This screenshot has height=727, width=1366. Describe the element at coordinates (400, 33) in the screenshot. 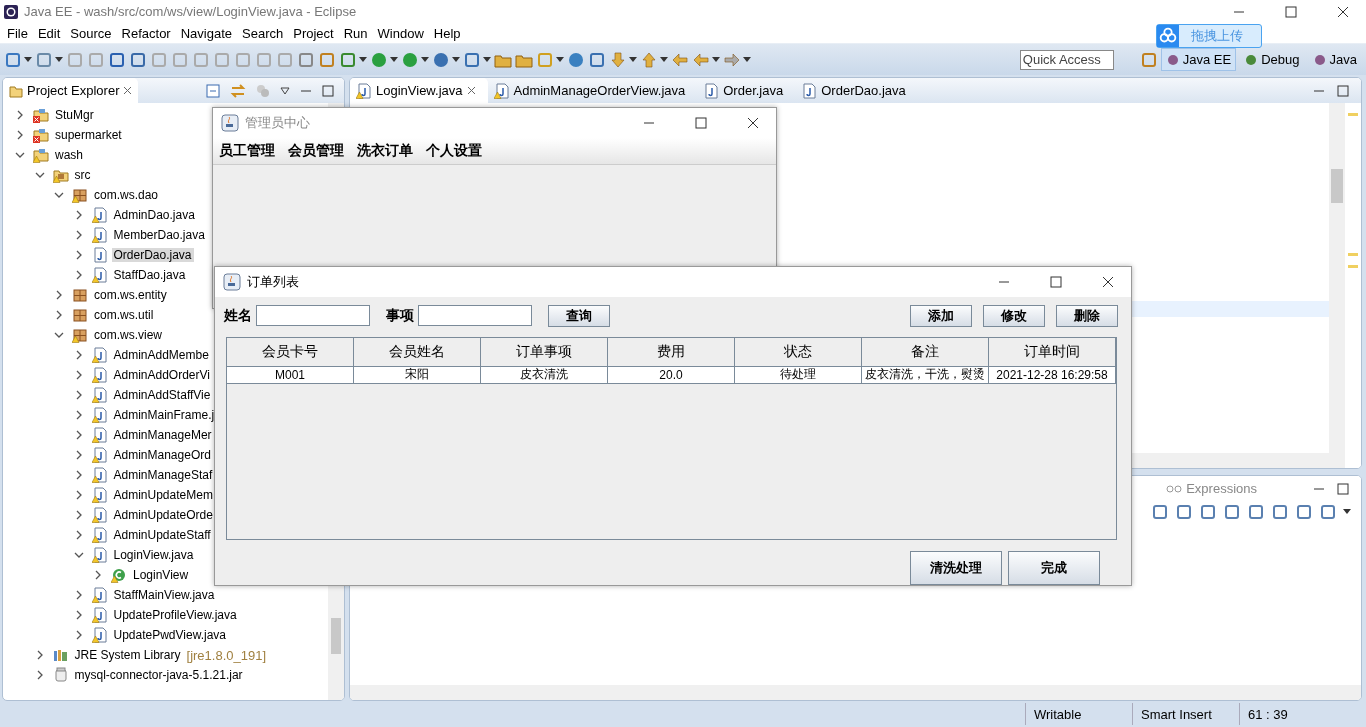

I see `menu-item: Window` at that location.